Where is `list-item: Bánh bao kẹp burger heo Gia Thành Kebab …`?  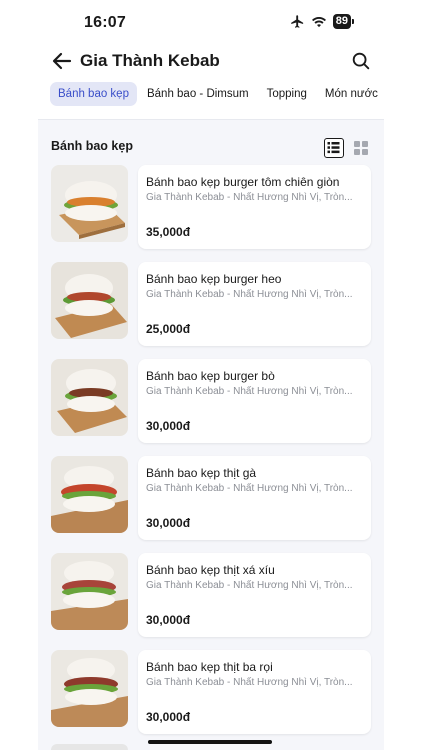 list-item: Bánh bao kẹp burger heo Gia Thành Kebab … is located at coordinates (211, 304).